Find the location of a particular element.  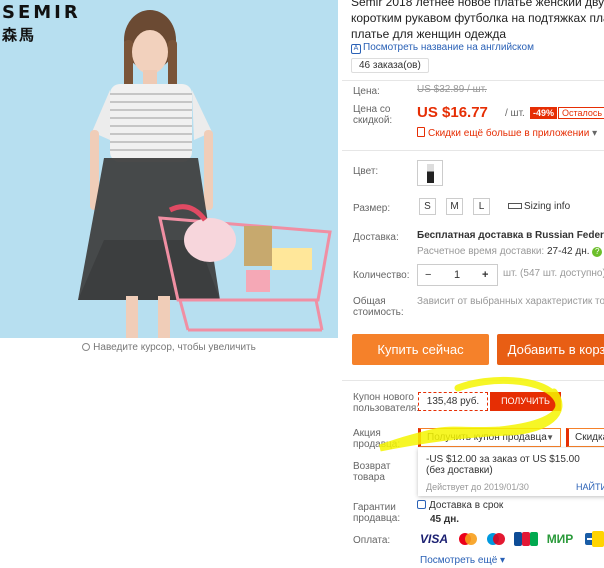

quantity-available: шт. (547 шт. доступно) is located at coordinates (553, 273).